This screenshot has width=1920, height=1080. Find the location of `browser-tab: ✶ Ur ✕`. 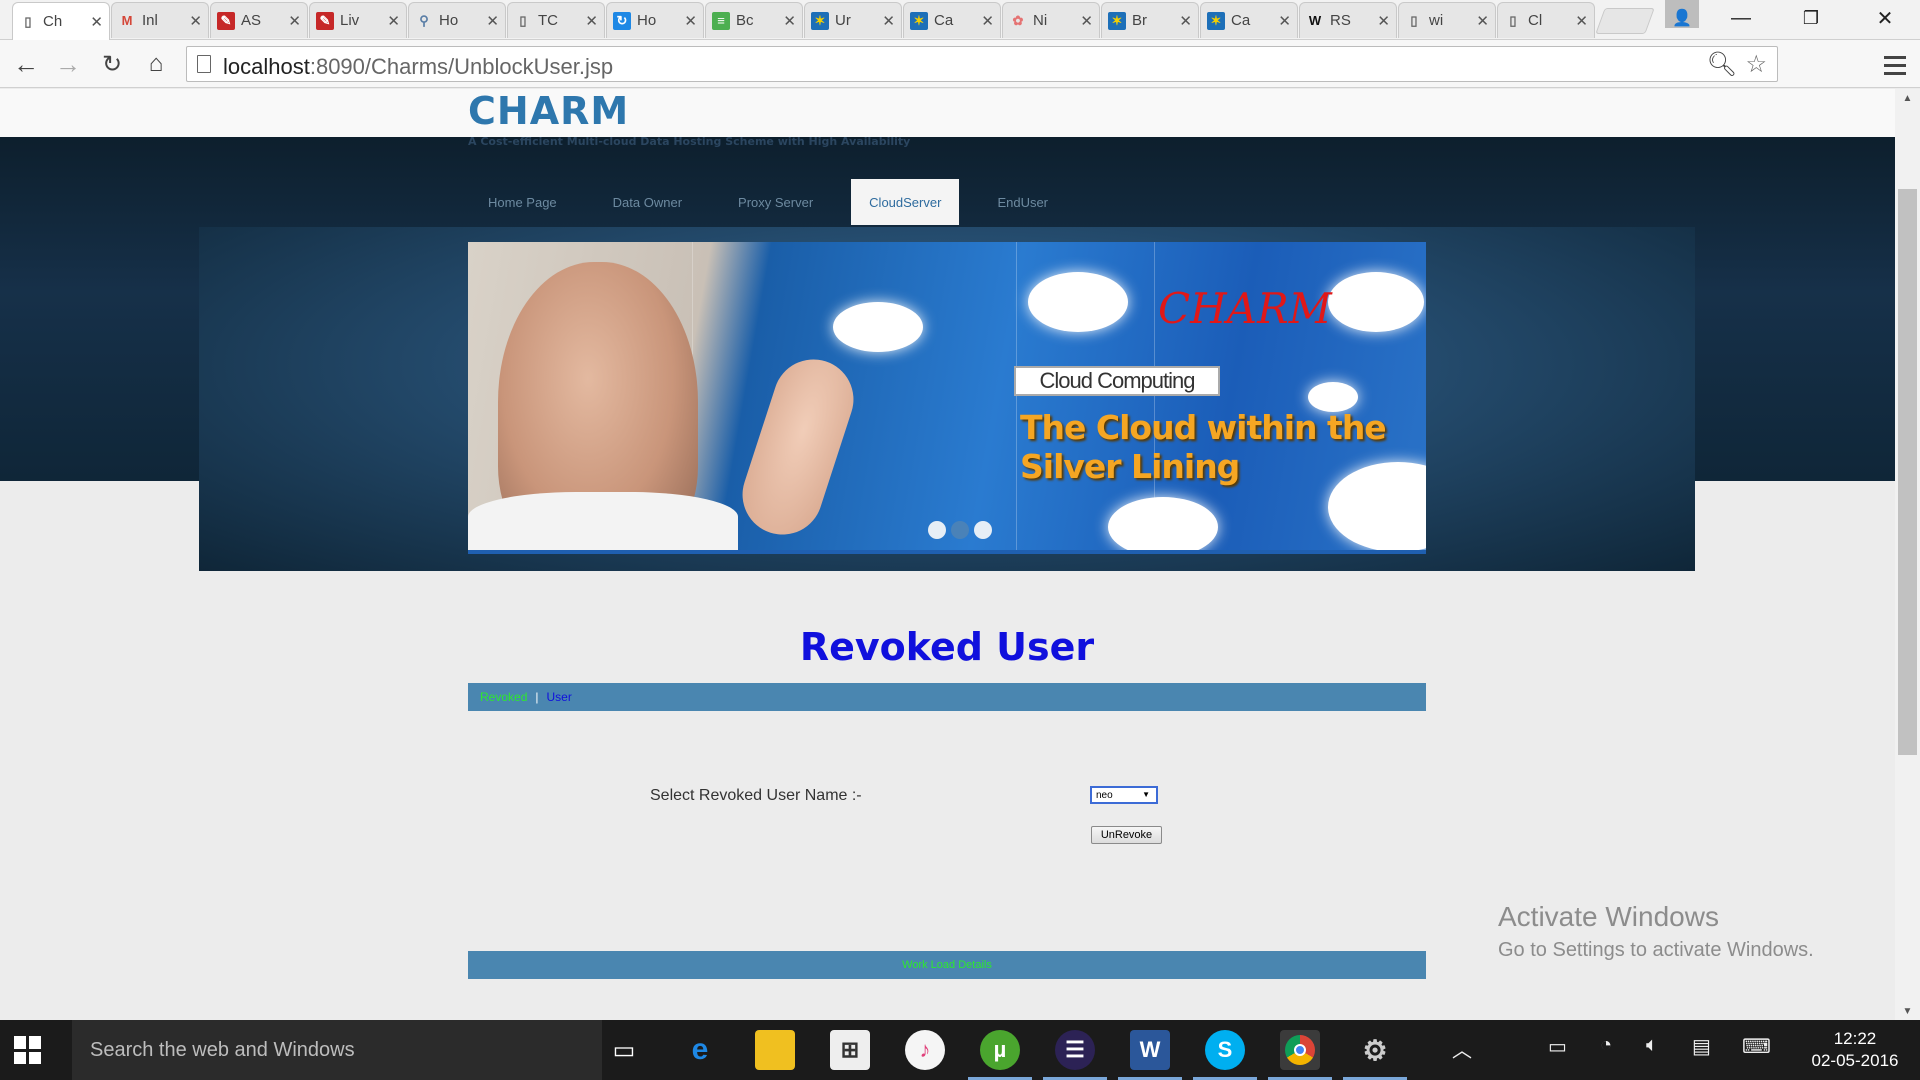

browser-tab: ✶ Ur ✕ is located at coordinates (853, 20).